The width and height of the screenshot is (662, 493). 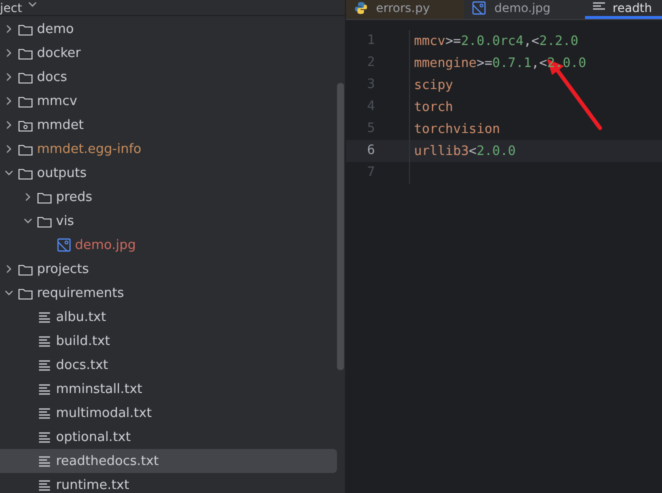 I want to click on tree-row: vis, so click(x=168, y=221).